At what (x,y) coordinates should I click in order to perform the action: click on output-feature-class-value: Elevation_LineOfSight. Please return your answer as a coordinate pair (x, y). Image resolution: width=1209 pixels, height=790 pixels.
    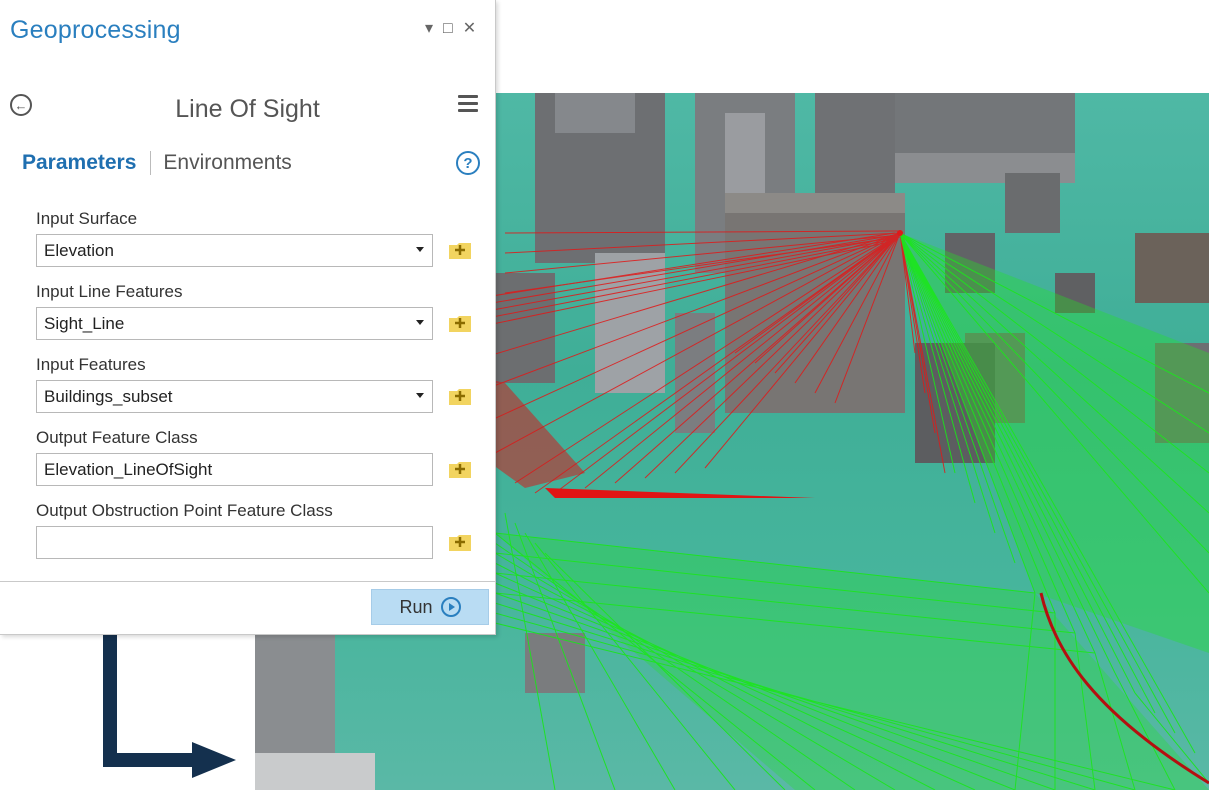
    Looking at the image, I should click on (128, 469).